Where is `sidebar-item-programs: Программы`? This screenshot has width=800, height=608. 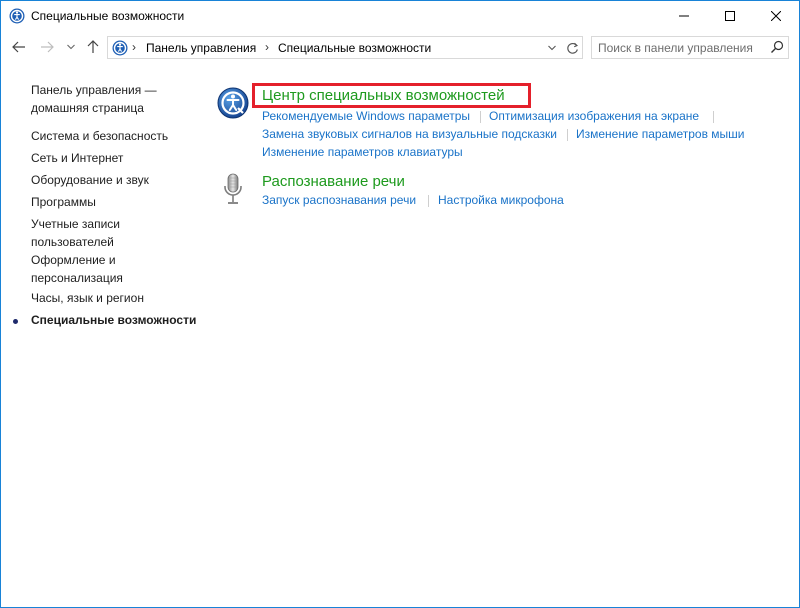
sidebar-item-programs: Программы is located at coordinates (116, 202).